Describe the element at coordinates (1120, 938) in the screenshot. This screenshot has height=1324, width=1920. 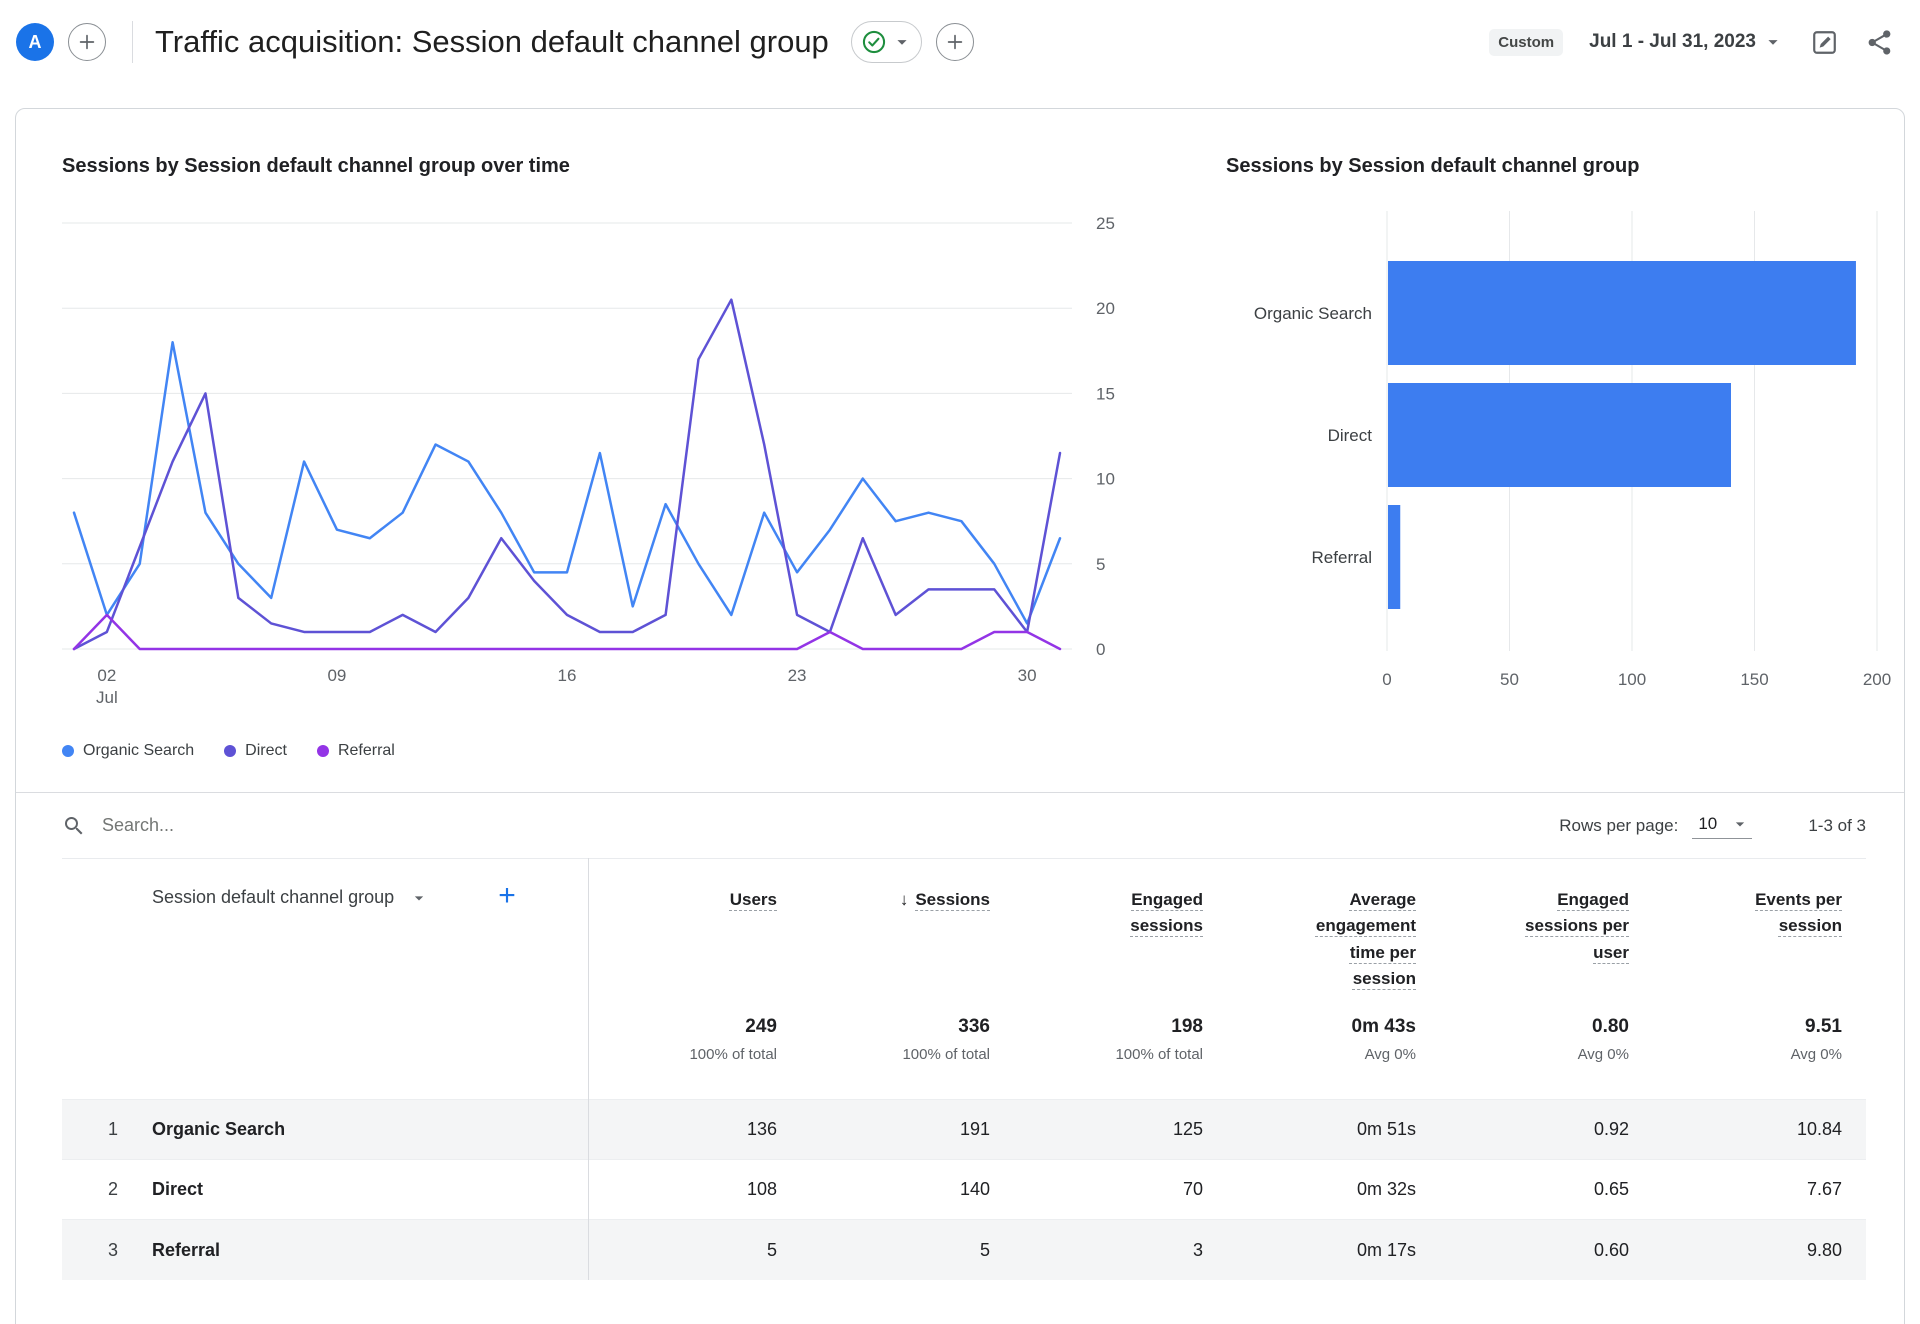
I see `column-header-engaged-sessions: Engaged sessions` at that location.